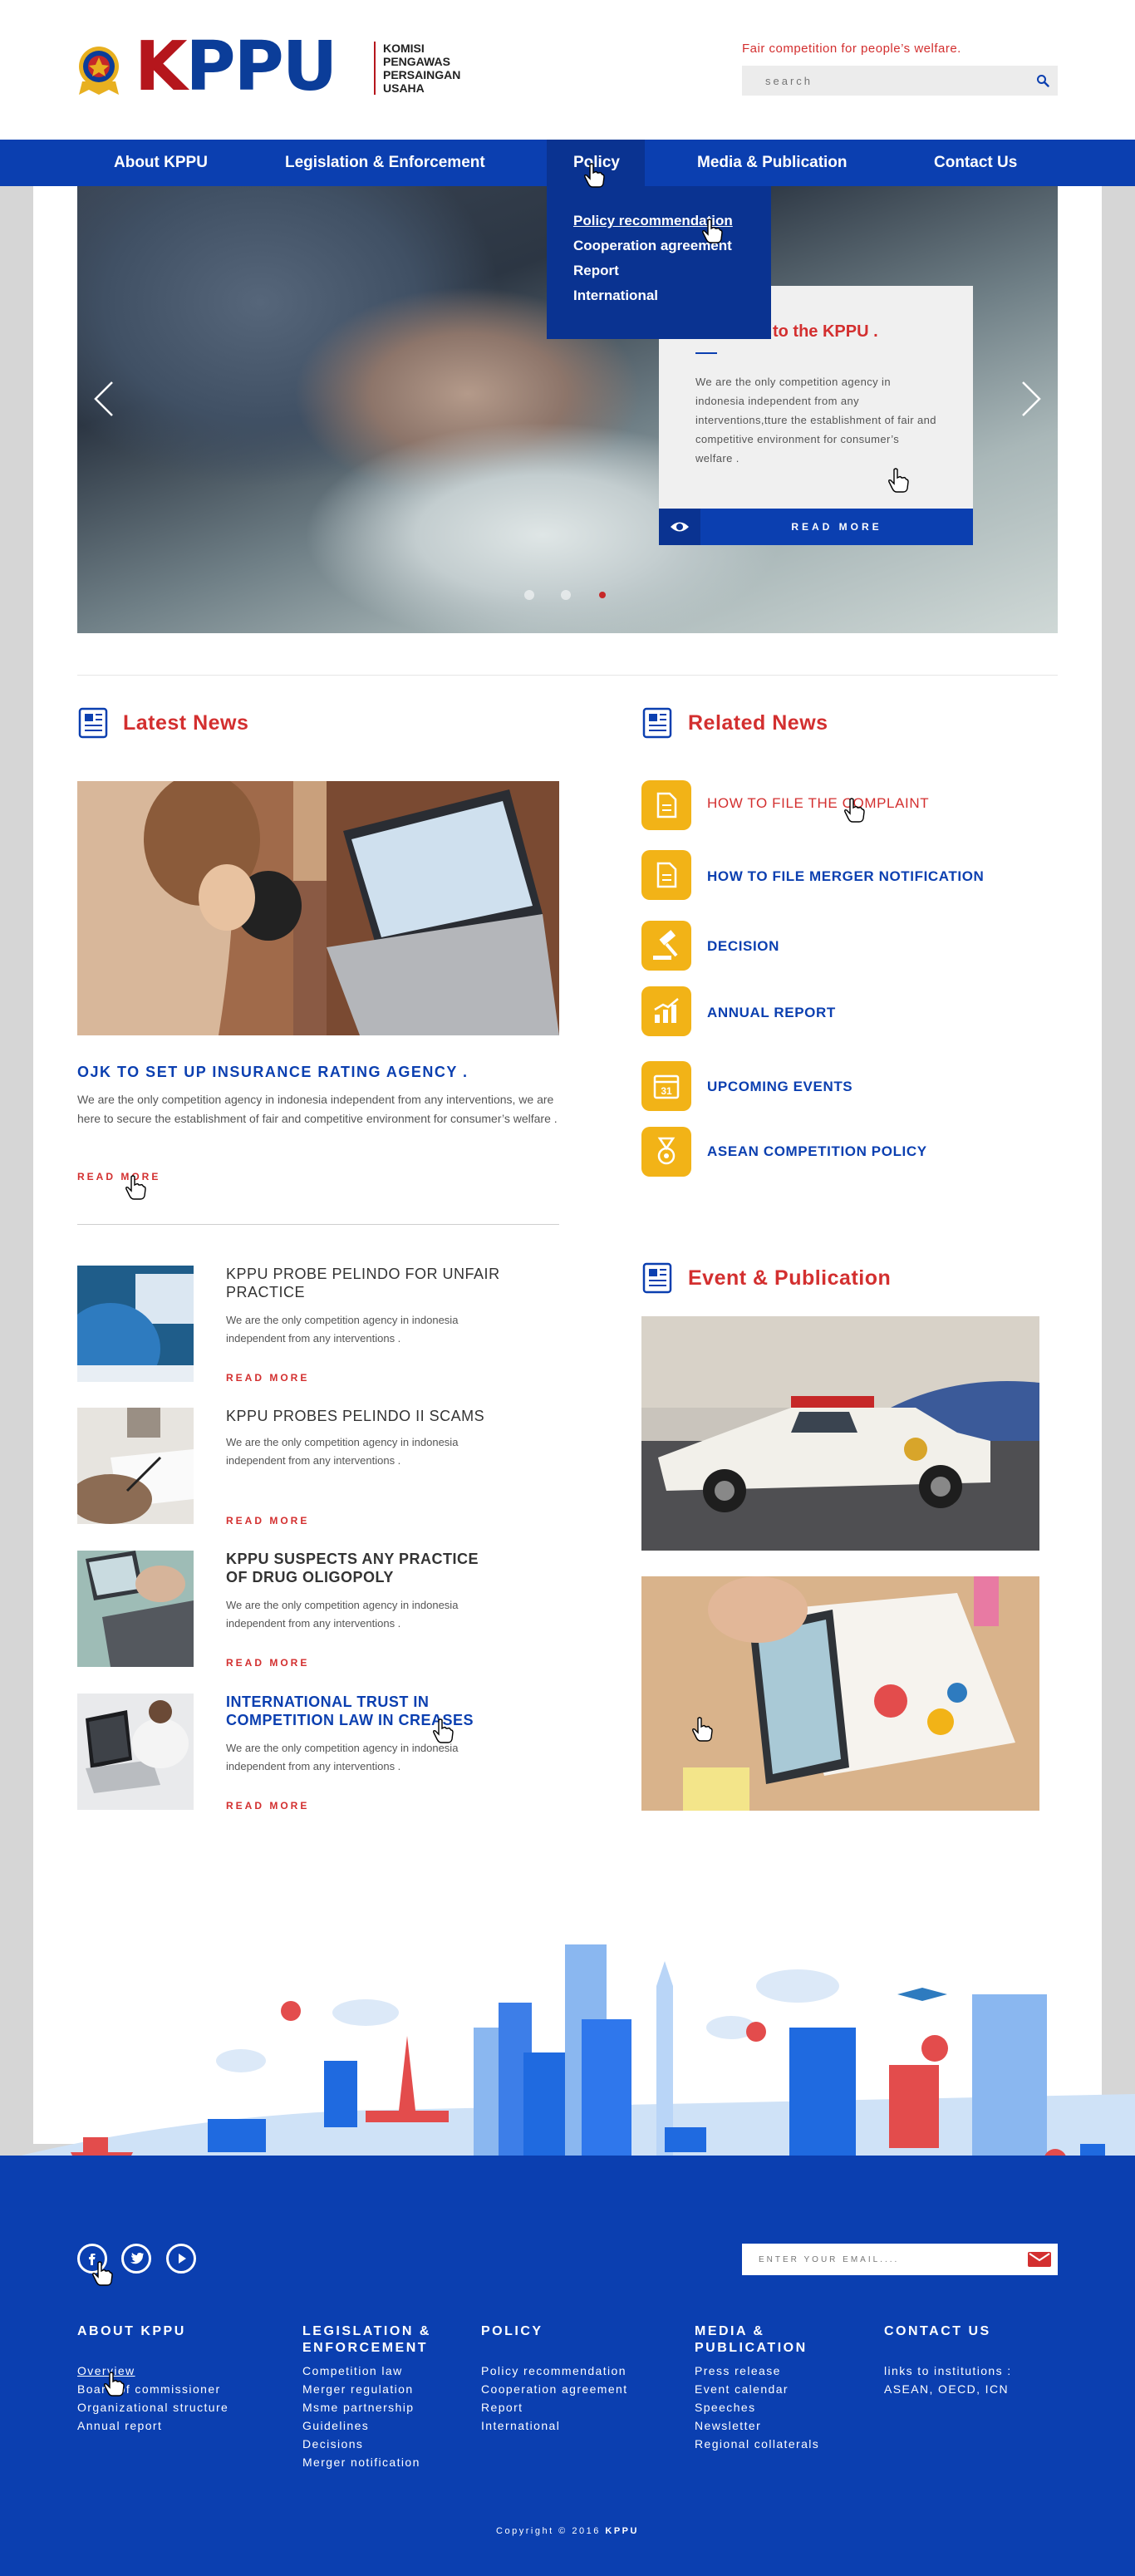  Describe the element at coordinates (363, 1416) in the screenshot. I see `news-title-2: KPPU PROBES PELINDO II SCAMS` at that location.